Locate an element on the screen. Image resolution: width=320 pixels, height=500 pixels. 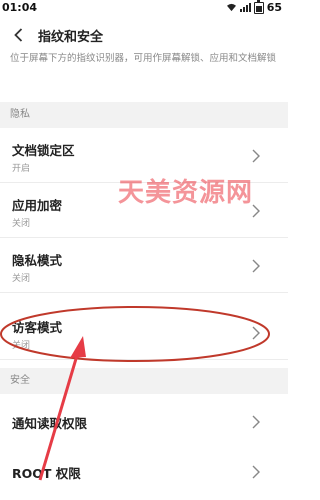
top-bar: 指纹和安全 is located at coordinates (144, 35).